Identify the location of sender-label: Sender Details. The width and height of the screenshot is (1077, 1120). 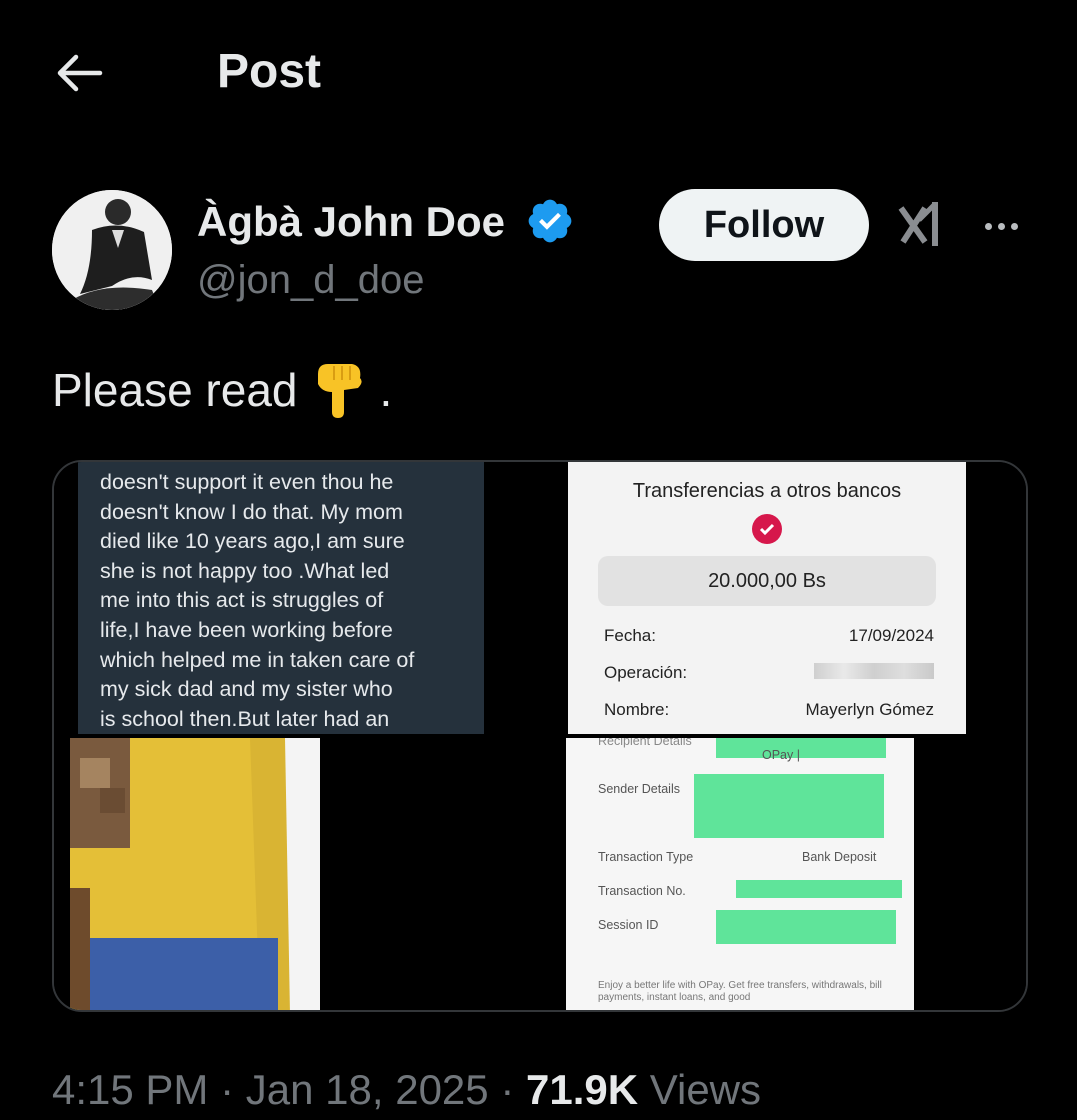
(639, 789).